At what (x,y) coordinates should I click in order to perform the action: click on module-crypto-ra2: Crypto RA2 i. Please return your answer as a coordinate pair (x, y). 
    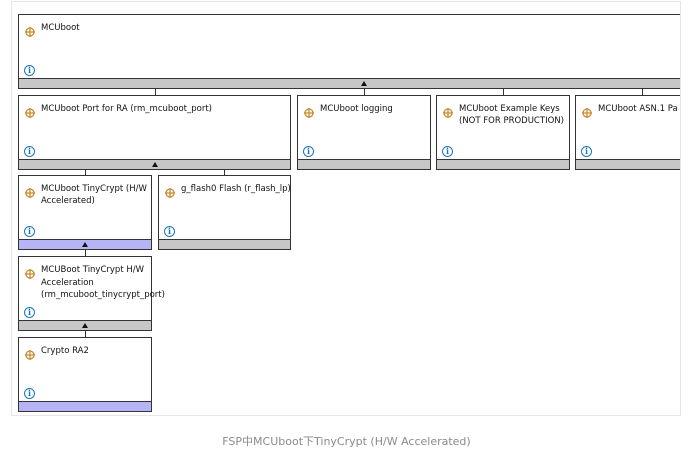
    Looking at the image, I should click on (85, 374).